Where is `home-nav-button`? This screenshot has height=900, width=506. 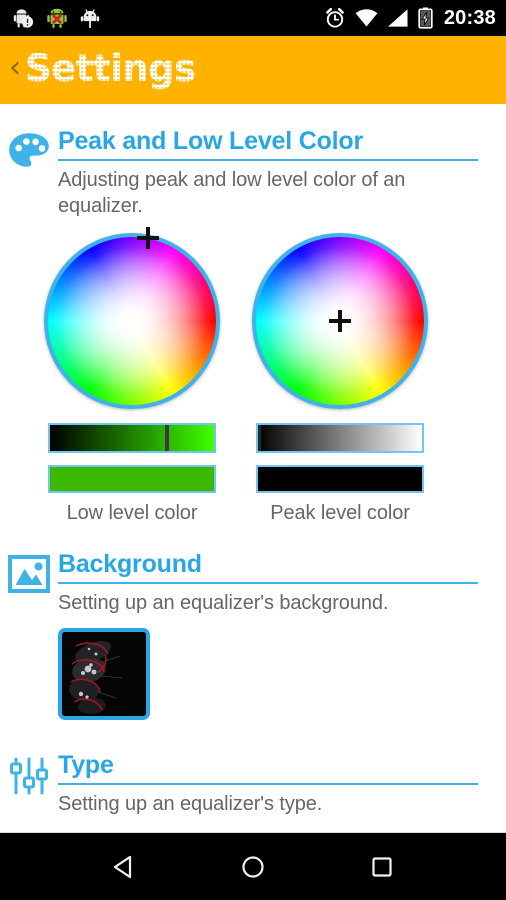 home-nav-button is located at coordinates (253, 866).